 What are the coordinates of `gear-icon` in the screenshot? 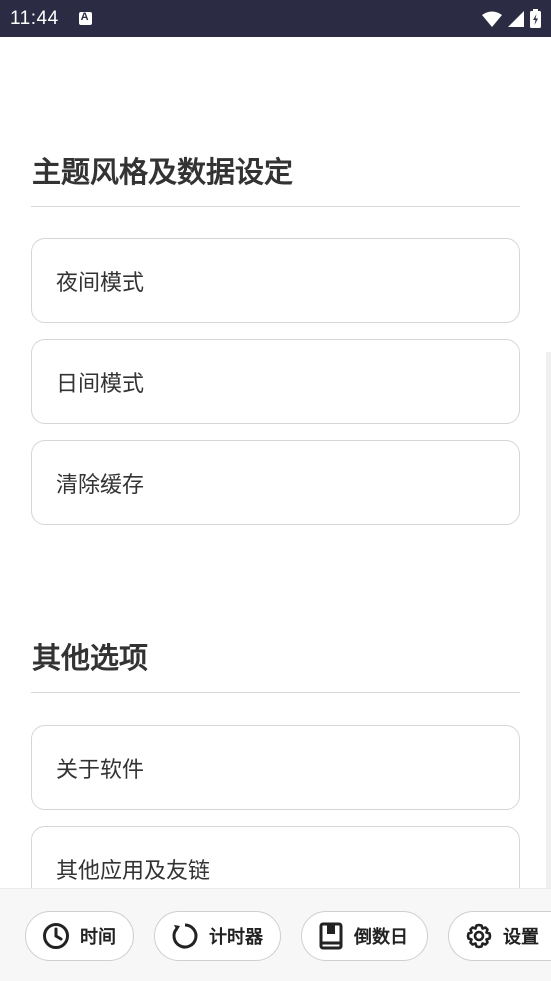 It's located at (479, 936).